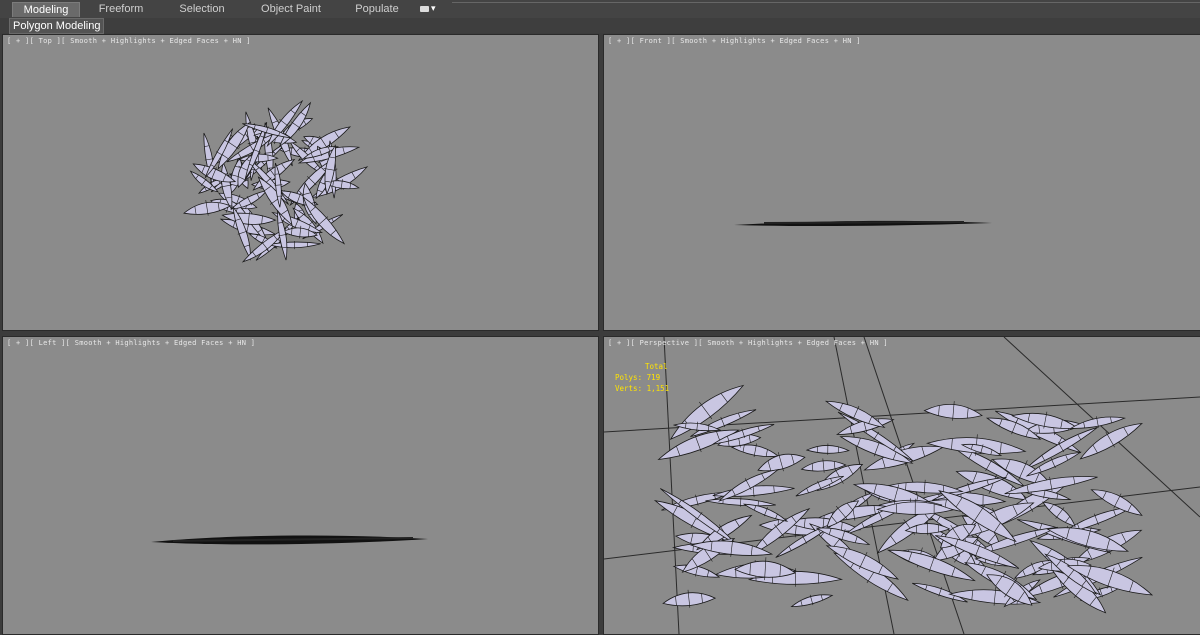 This screenshot has width=1200, height=635. What do you see at coordinates (656, 366) in the screenshot?
I see `stats-header: Total` at bounding box center [656, 366].